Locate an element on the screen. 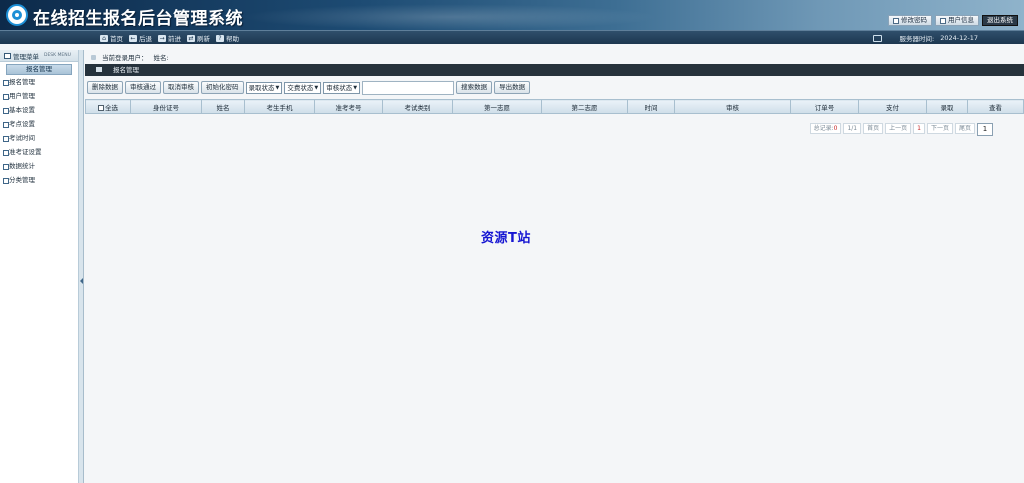 The height and width of the screenshot is (483, 1024). page-jump-input: 1 is located at coordinates (985, 129).